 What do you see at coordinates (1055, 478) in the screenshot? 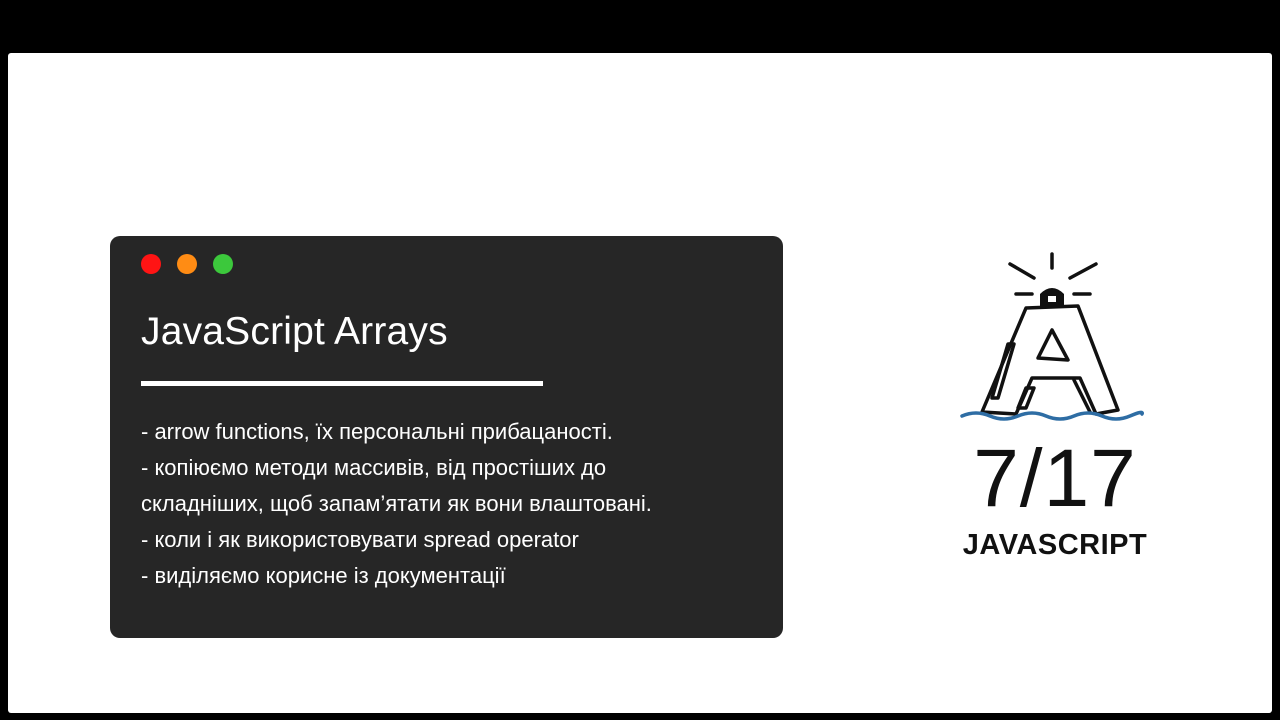
I see `lesson-counter: 7/17` at bounding box center [1055, 478].